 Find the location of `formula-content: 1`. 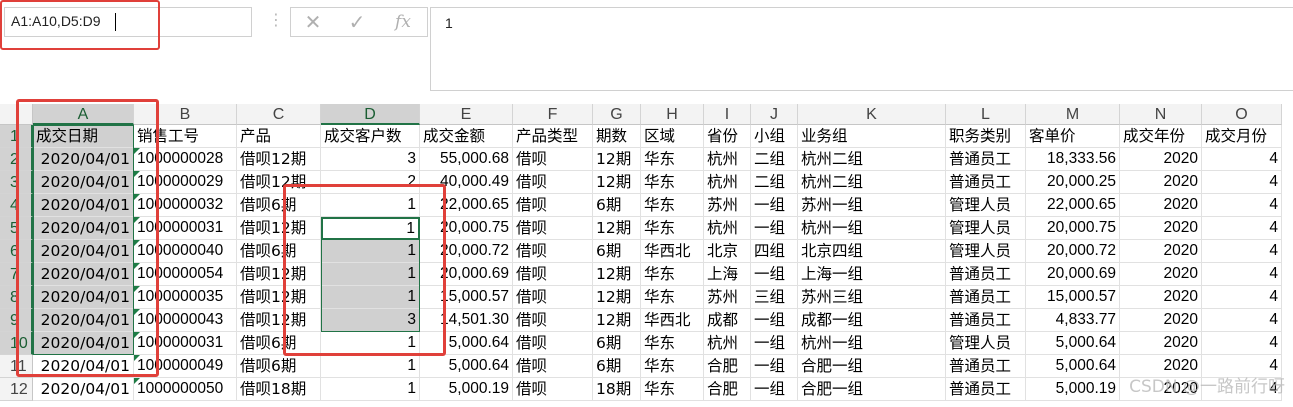

formula-content: 1 is located at coordinates (449, 23).